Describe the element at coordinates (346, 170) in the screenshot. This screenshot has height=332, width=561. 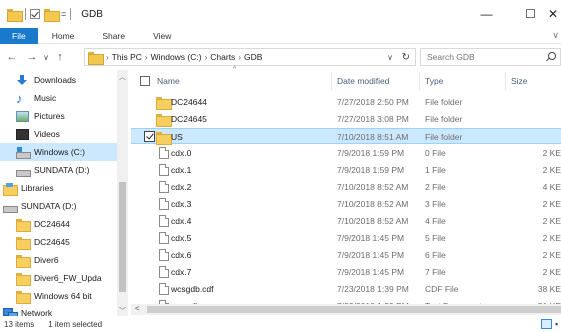
I see `table-row: cdx.1 7/9/2018 1:59 PM 1 File 2 KE` at that location.